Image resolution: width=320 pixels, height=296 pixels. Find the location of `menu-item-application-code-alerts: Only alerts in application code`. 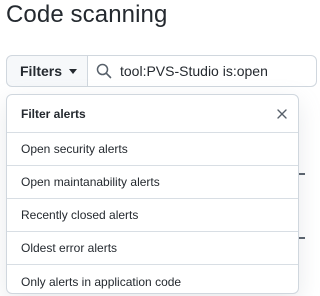

menu-item-application-code-alerts: Only alerts in application code is located at coordinates (152, 279).